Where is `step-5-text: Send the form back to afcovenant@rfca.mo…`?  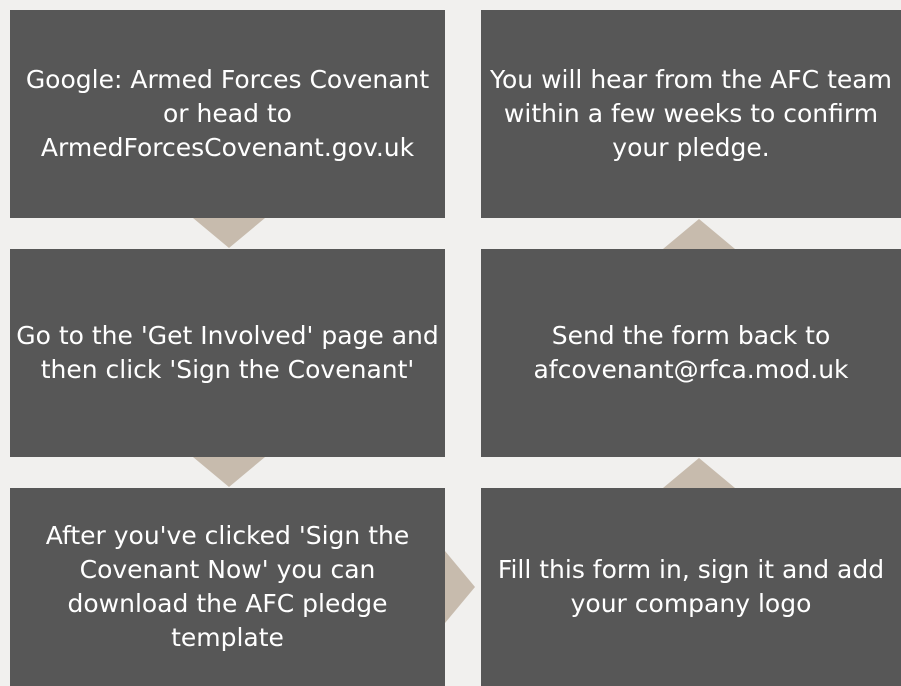 step-5-text: Send the form back to afcovenant@rfca.mo… is located at coordinates (691, 352).